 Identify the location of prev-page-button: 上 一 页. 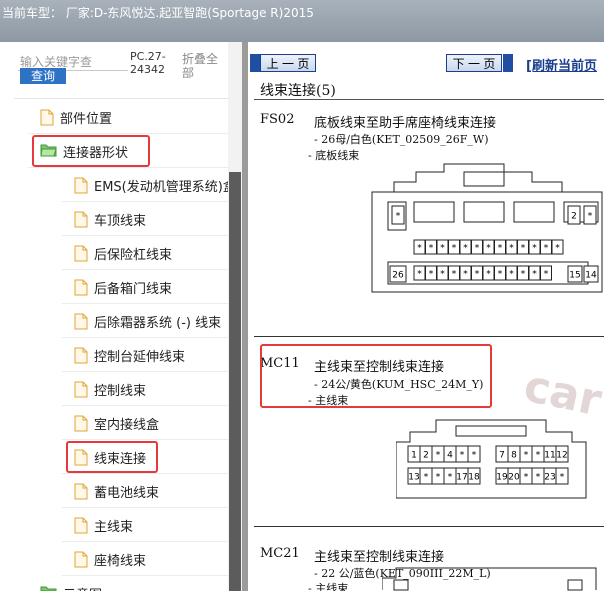
(288, 63).